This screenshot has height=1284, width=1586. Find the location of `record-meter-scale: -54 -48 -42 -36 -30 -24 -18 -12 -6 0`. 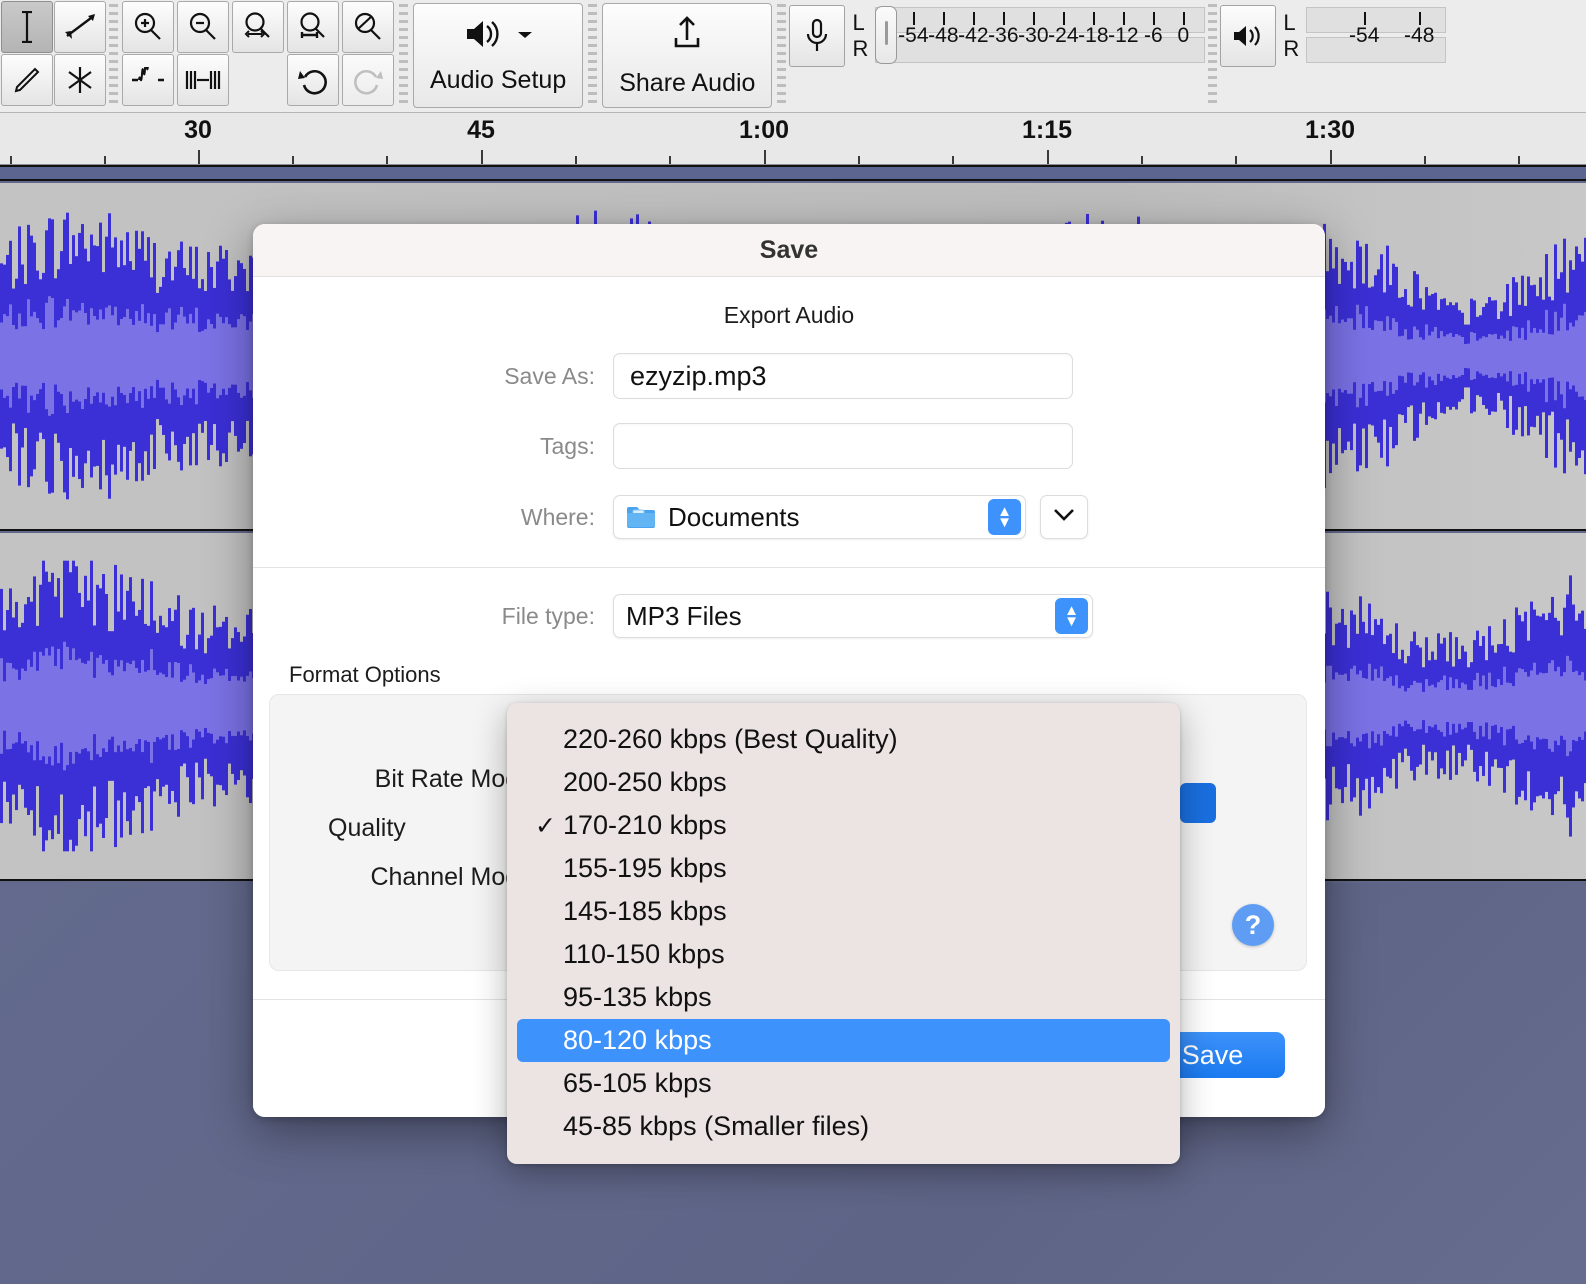

record-meter-scale: -54 -48 -42 -36 -30 -24 -18 -12 -6 0 is located at coordinates (1040, 37).